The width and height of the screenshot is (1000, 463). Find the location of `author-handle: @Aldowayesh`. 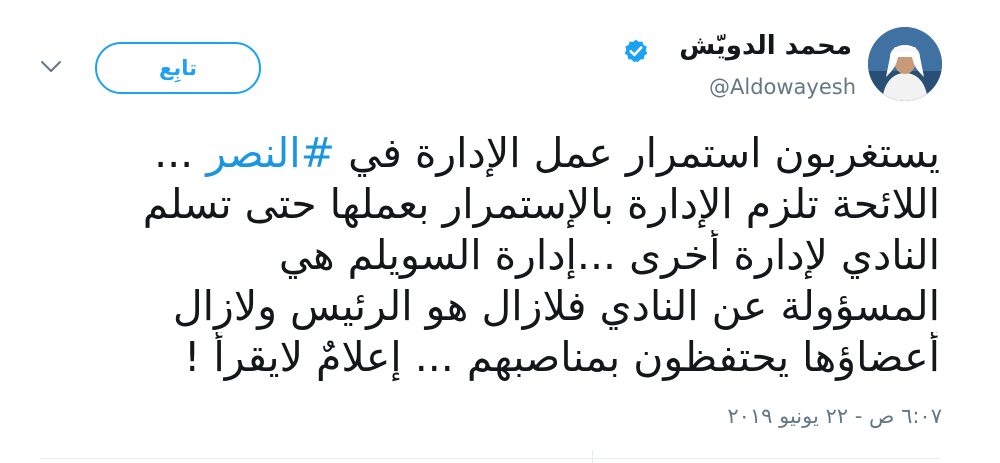

author-handle: @Aldowayesh is located at coordinates (782, 87).